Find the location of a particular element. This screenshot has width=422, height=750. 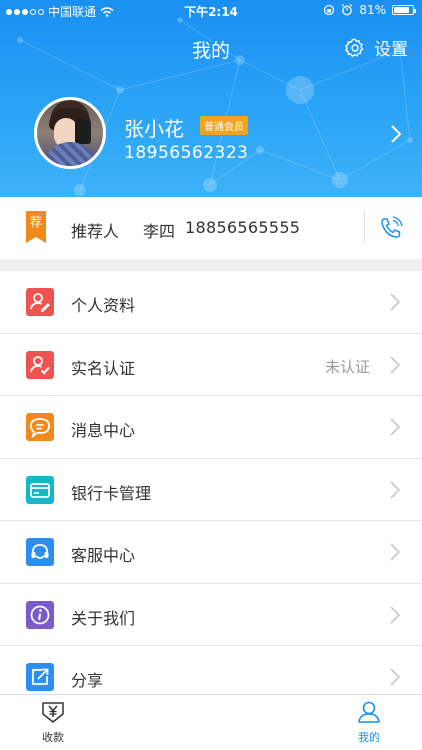

settings-button: 设置 is located at coordinates (376, 47).